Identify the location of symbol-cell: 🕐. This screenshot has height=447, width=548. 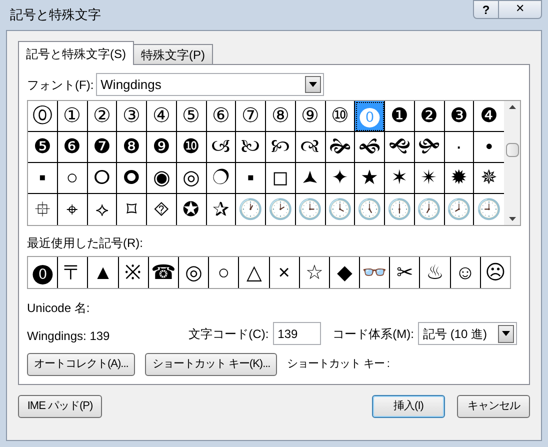
(251, 209).